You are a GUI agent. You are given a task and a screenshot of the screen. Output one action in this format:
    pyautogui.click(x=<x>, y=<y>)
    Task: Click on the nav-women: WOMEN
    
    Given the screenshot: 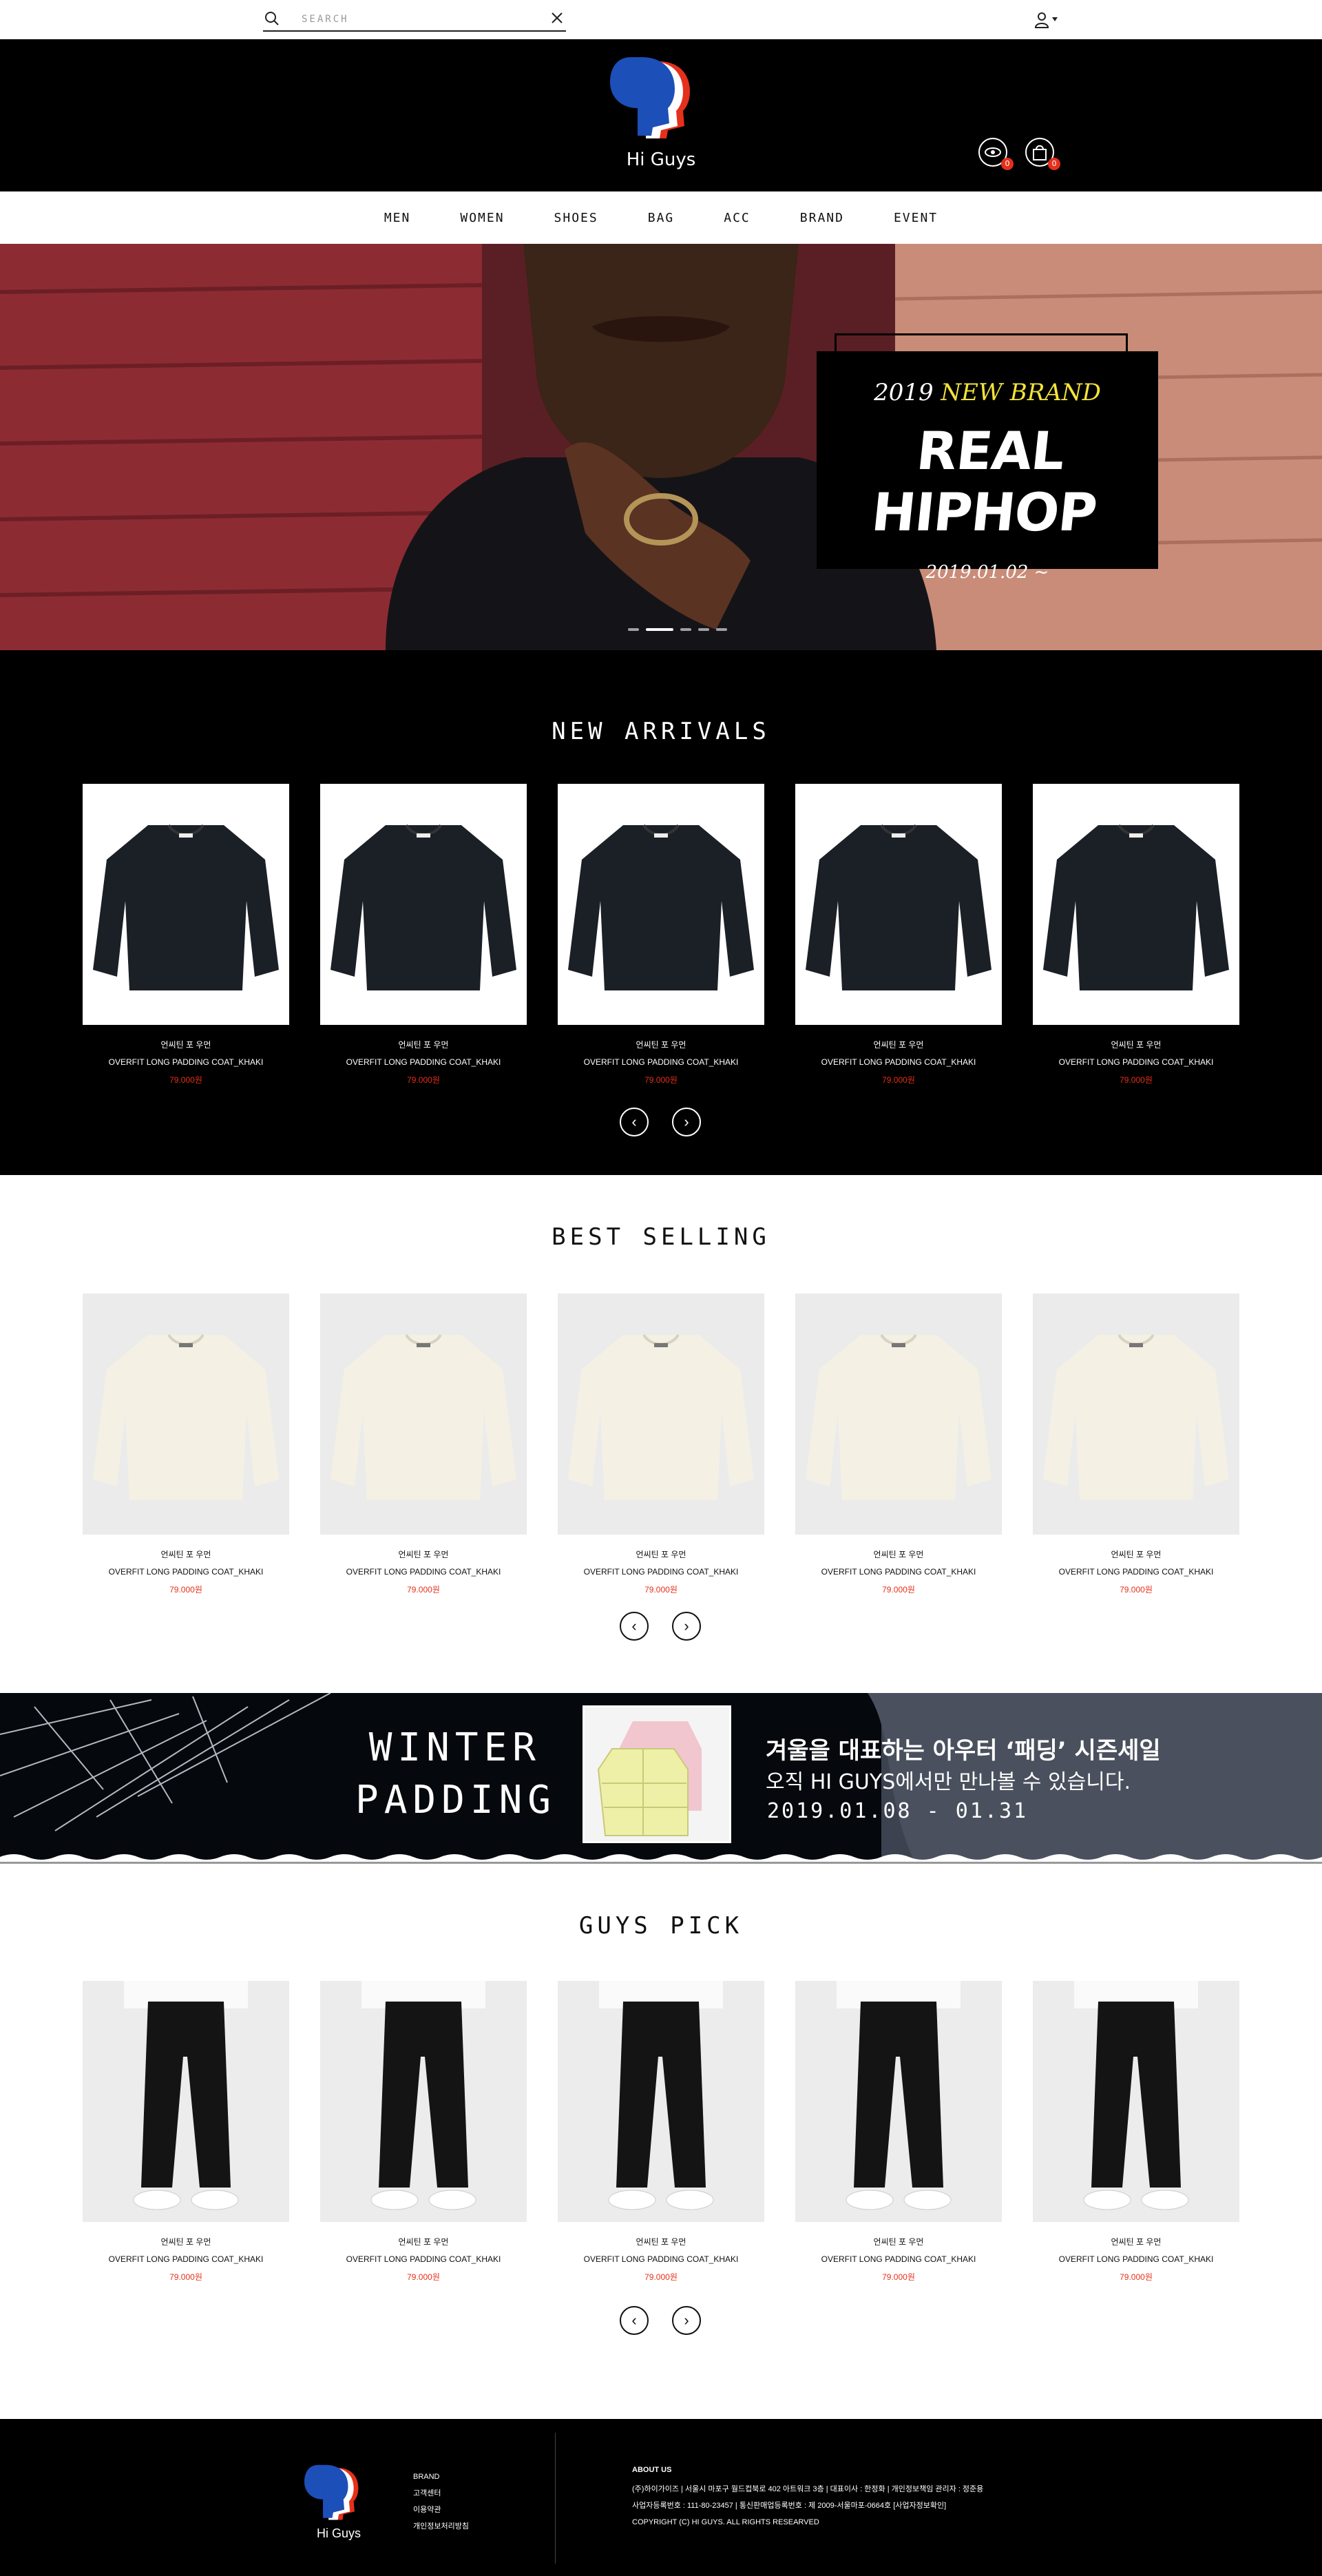 What is the action you would take?
    pyautogui.click(x=482, y=218)
    